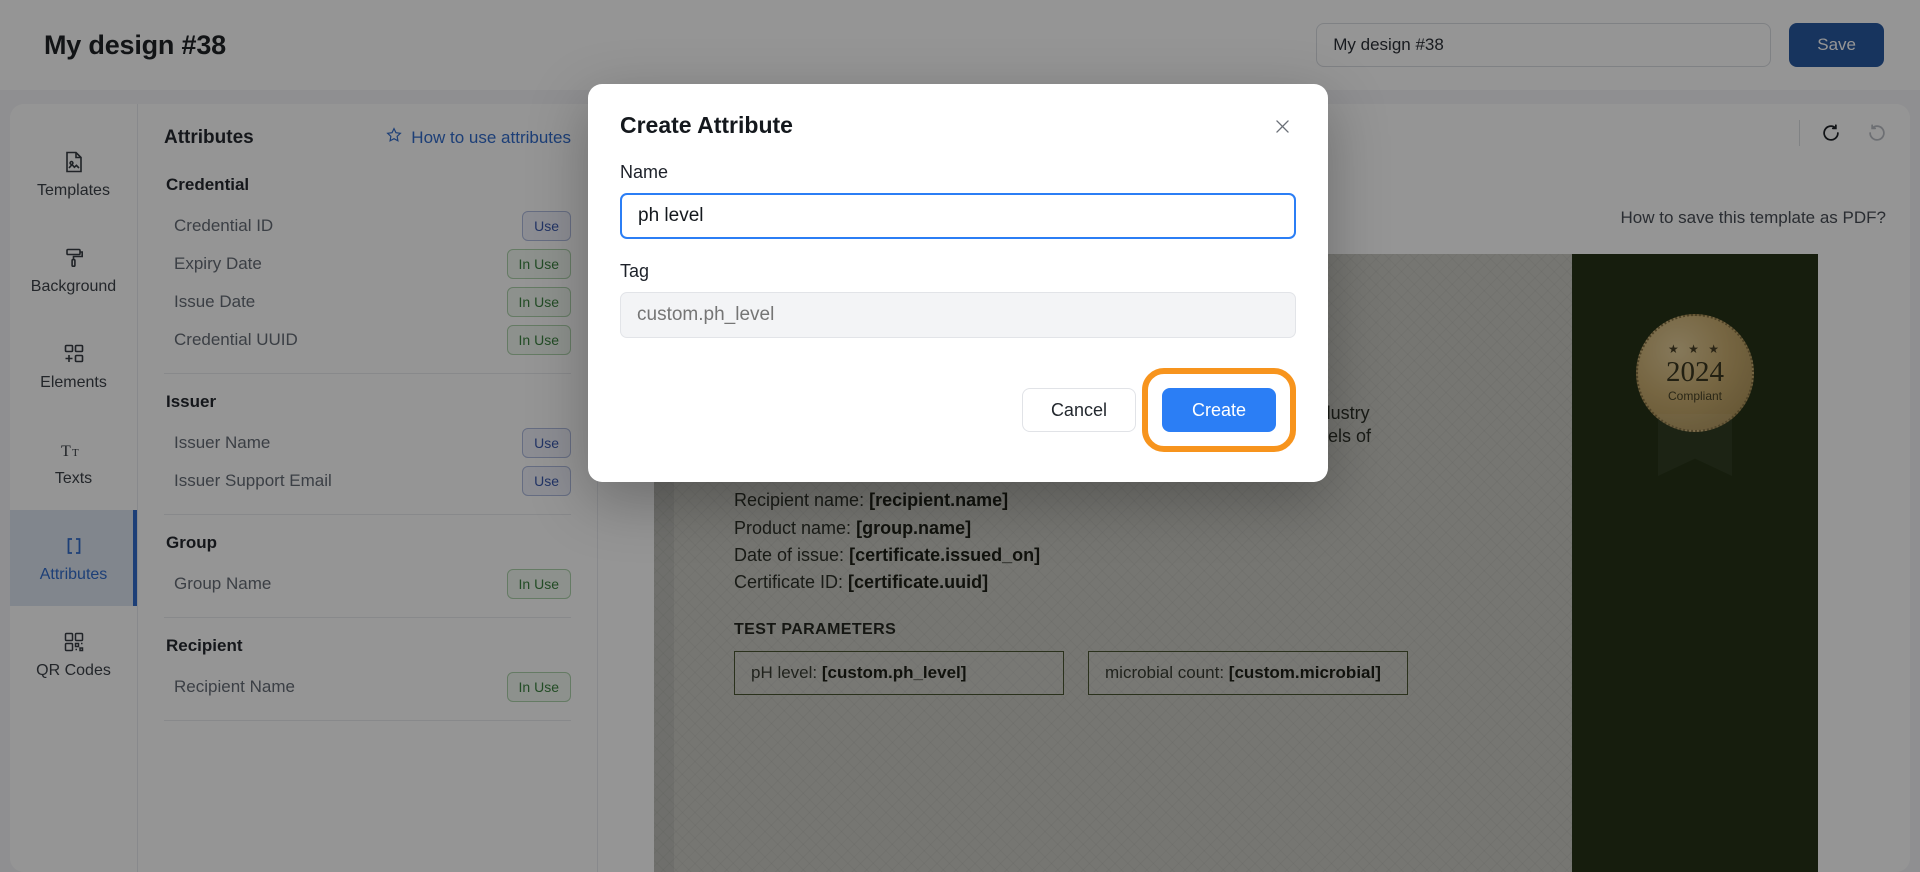 The width and height of the screenshot is (1920, 872). Describe the element at coordinates (706, 125) in the screenshot. I see `modal-title: Create Attribute` at that location.